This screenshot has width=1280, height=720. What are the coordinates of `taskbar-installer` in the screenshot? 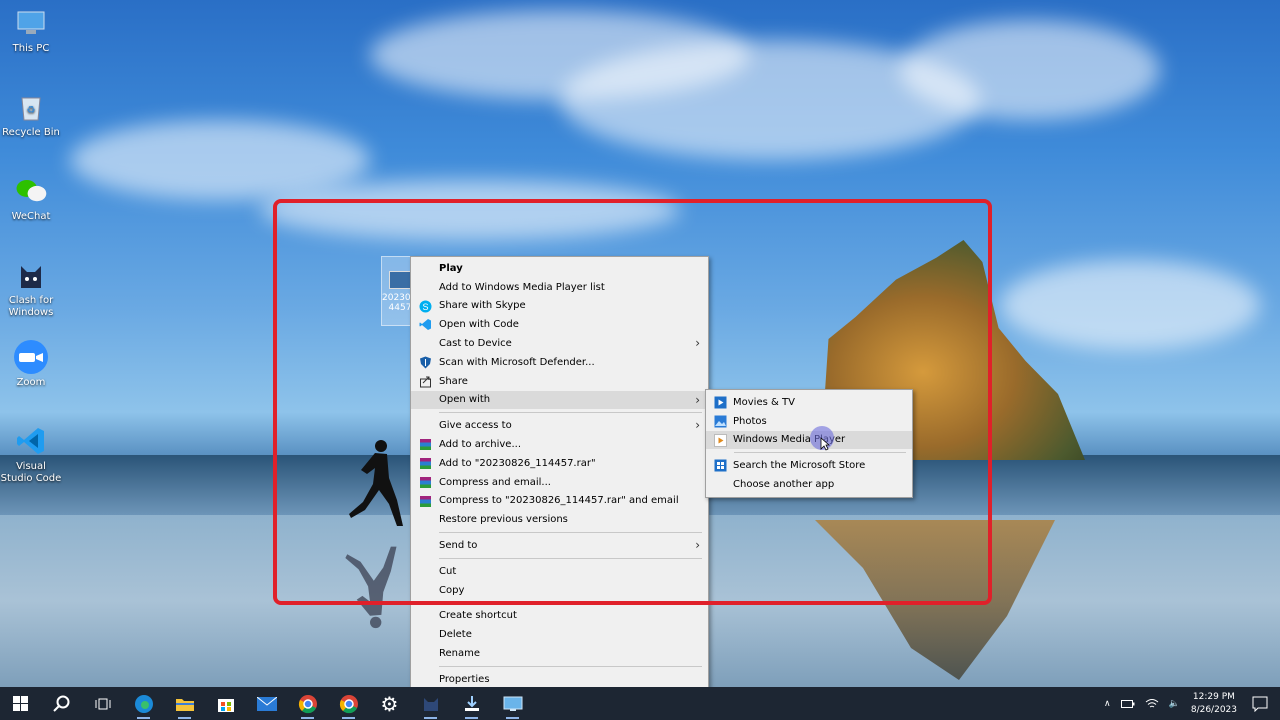 It's located at (471, 703).